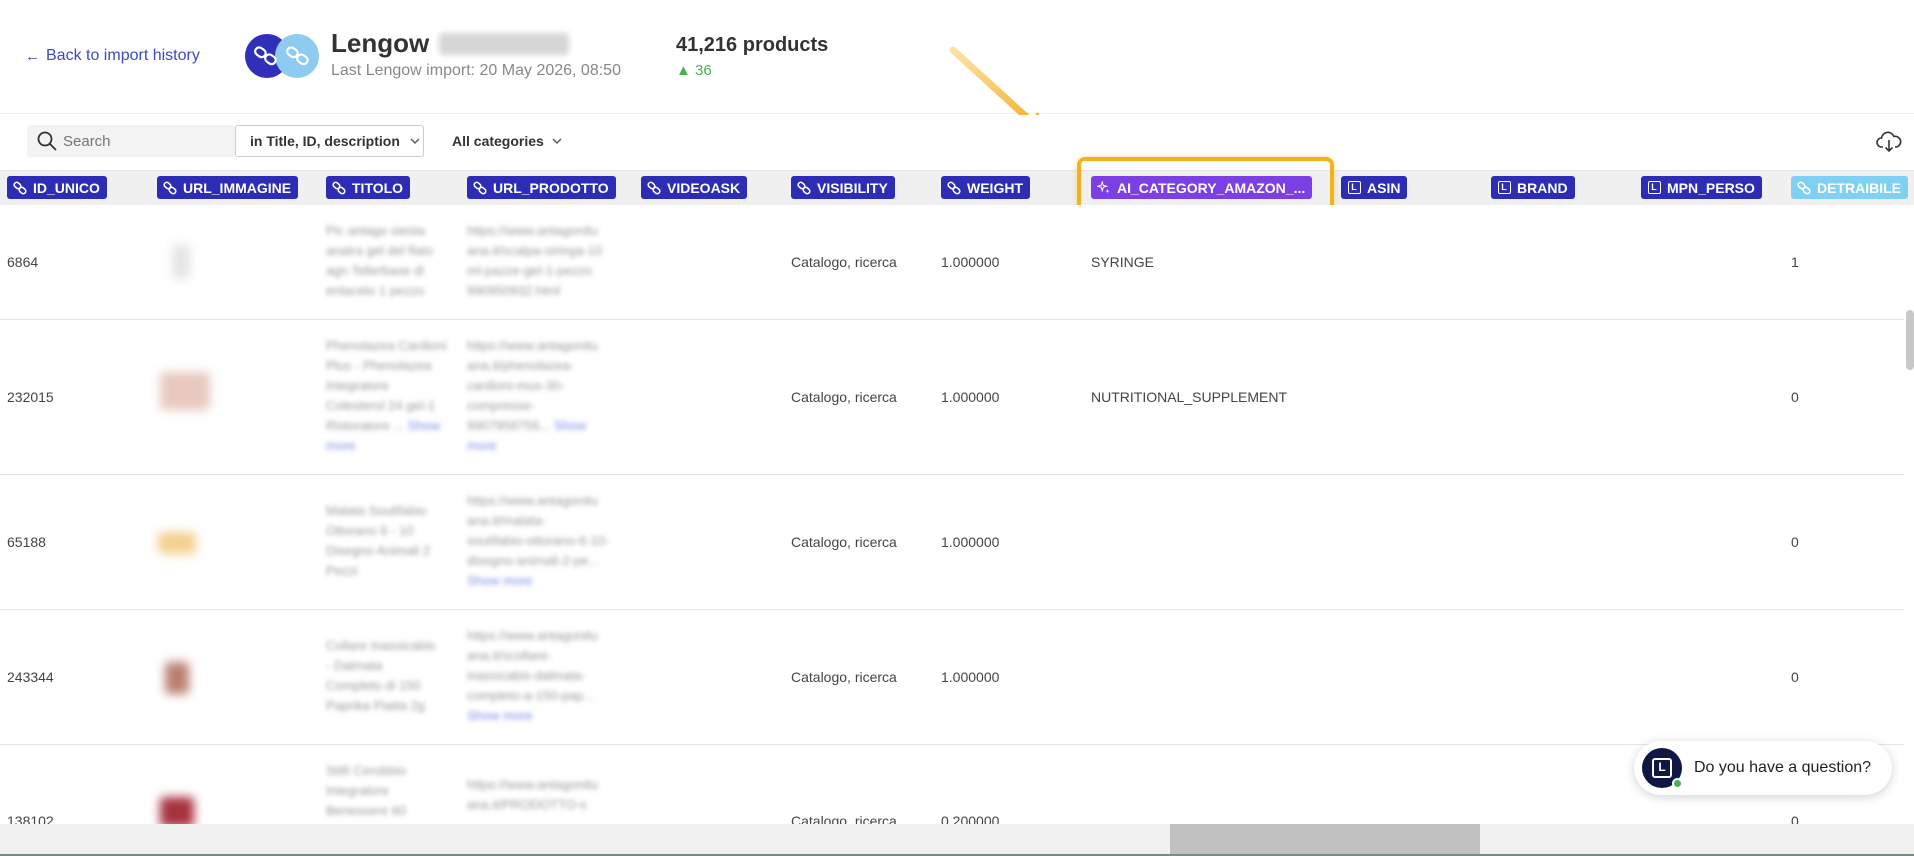 This screenshot has width=1914, height=856. Describe the element at coordinates (1677, 783) in the screenshot. I see `online-status-dot` at that location.